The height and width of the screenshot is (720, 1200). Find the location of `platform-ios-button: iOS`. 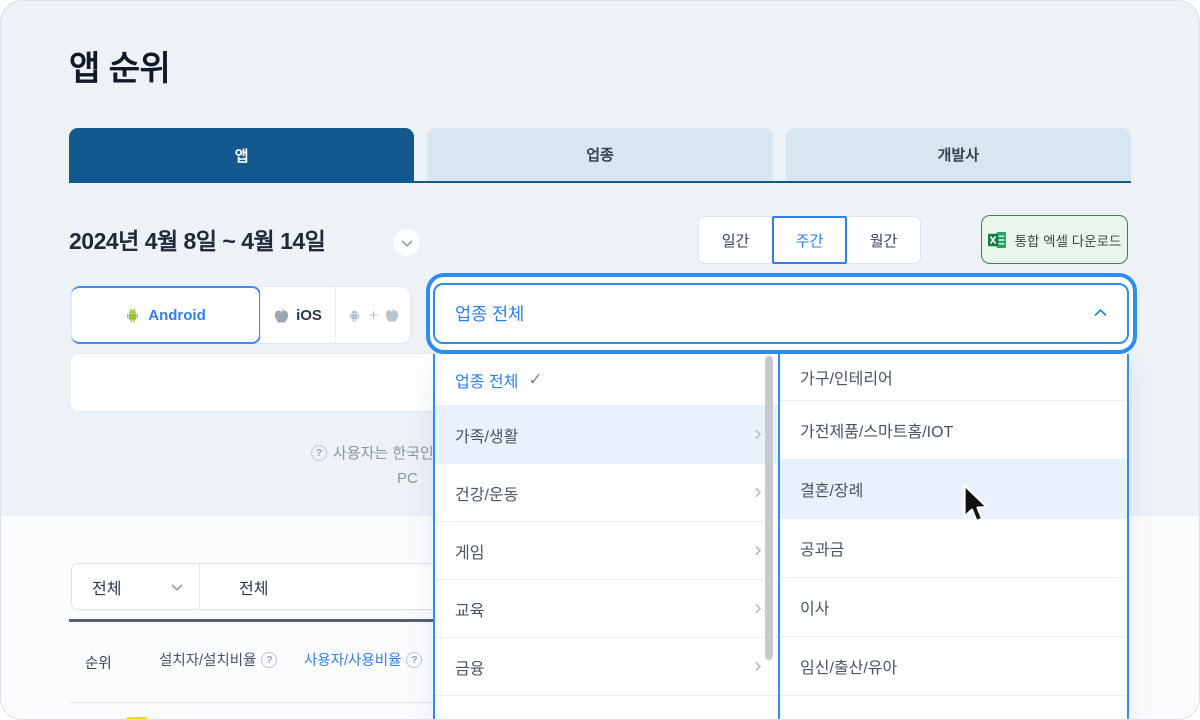

platform-ios-button: iOS is located at coordinates (297, 315).